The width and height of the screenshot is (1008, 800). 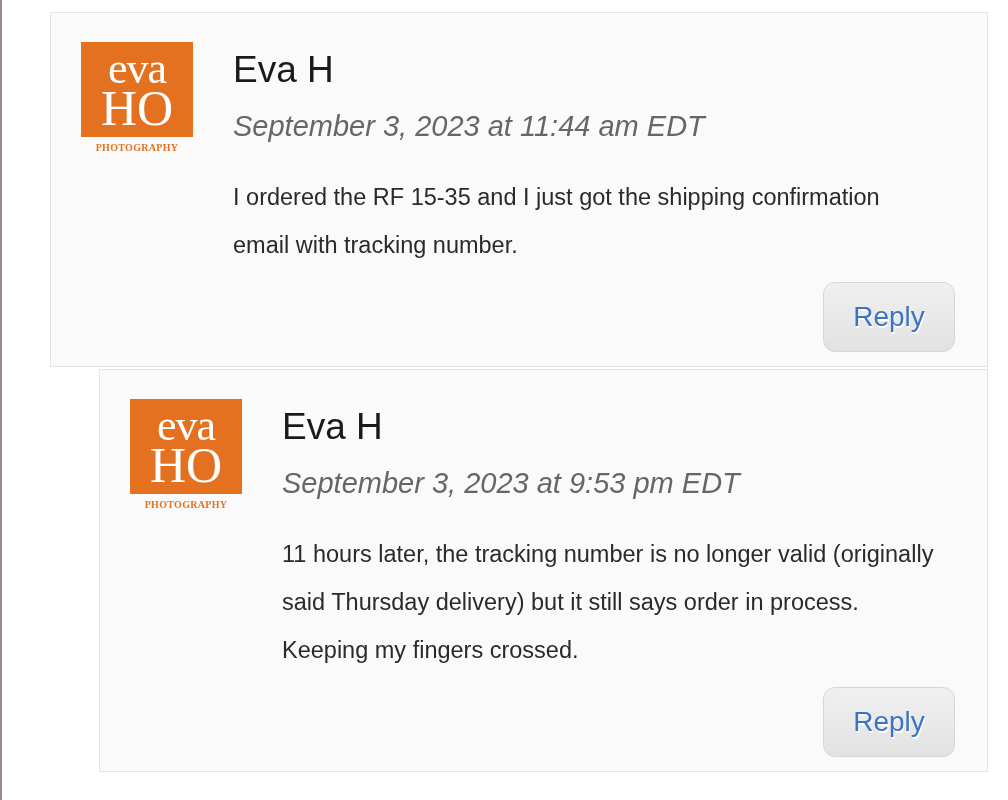 What do you see at coordinates (608, 602) in the screenshot?
I see `comment-text: 11 hours later, the tracking number is no longer valid (originally said Thursday delivery) but it still says order in process. Keeping my fingers crossed.` at bounding box center [608, 602].